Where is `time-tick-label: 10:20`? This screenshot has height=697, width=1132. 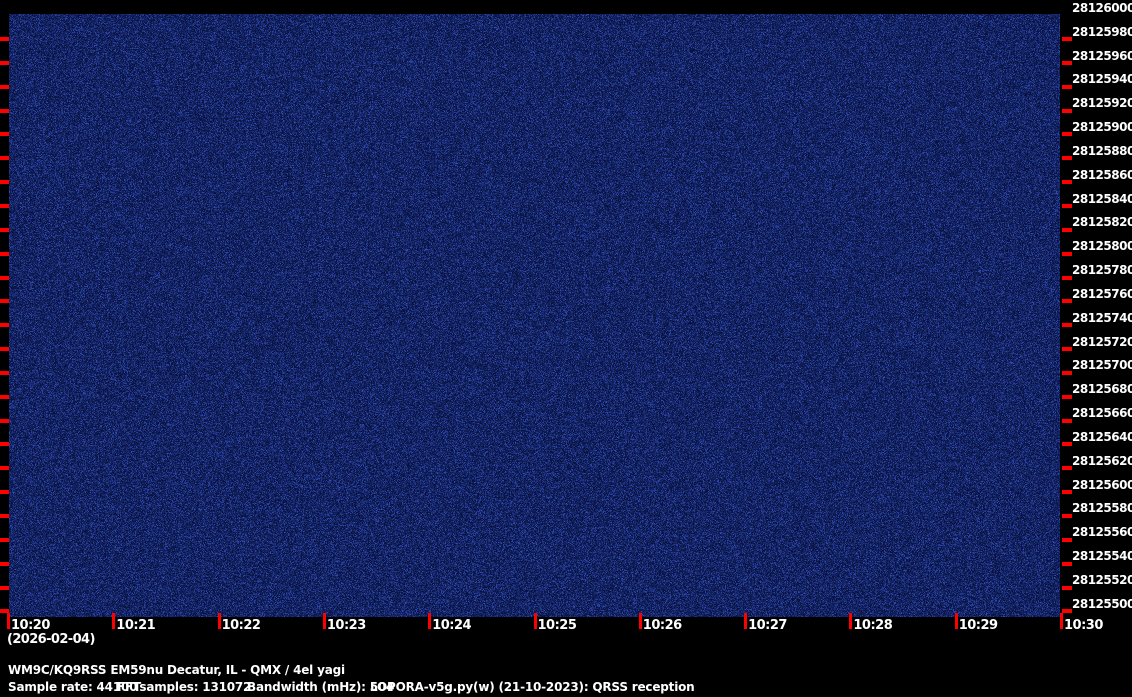
time-tick-label: 10:20 is located at coordinates (30, 625).